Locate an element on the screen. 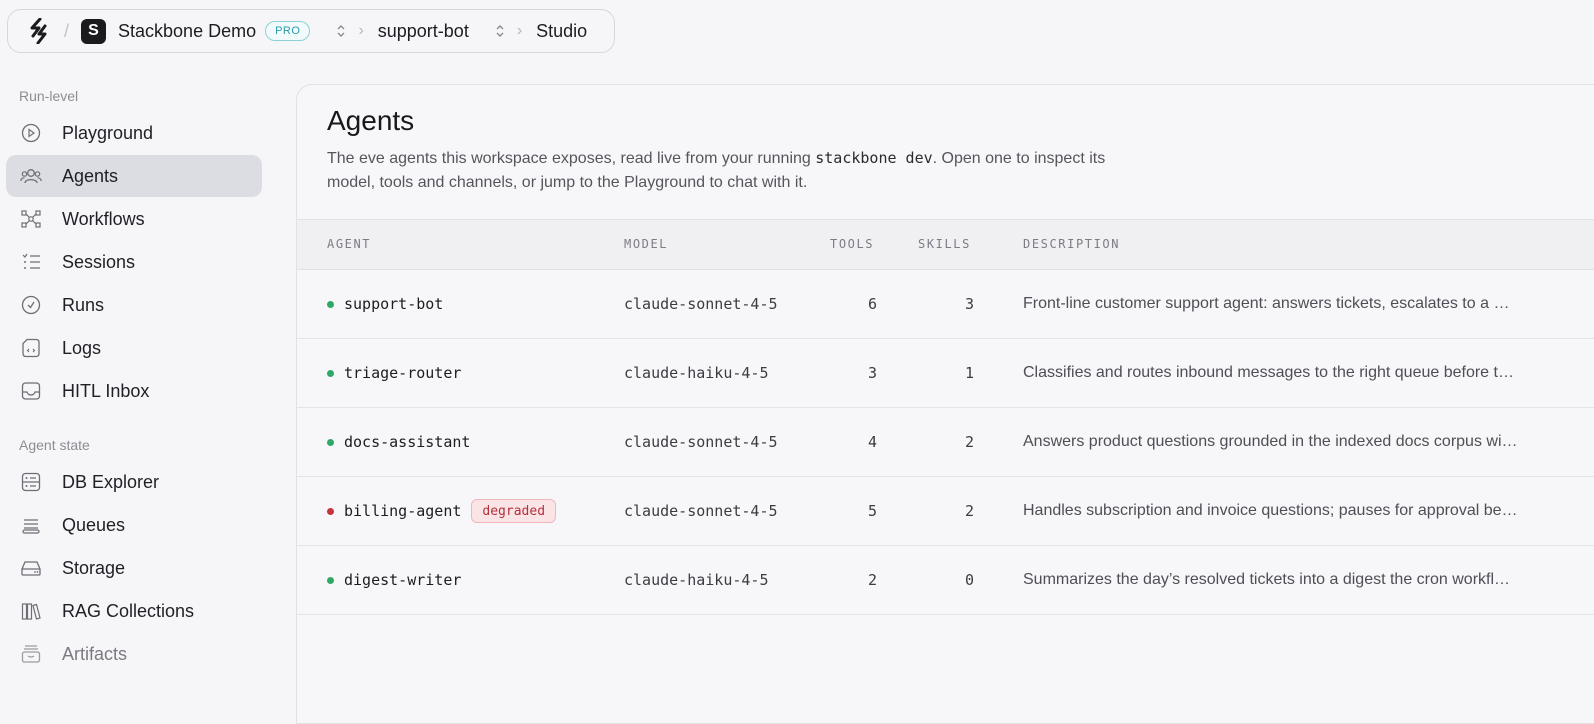 The image size is (1594, 724). archive-icon is located at coordinates (31, 654).